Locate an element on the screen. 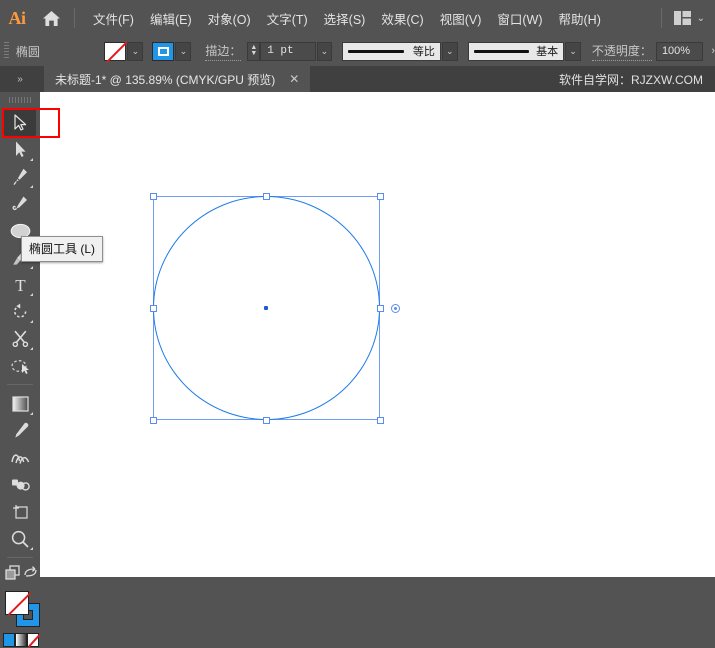 The width and height of the screenshot is (715, 648). shaper-tool-icon is located at coordinates (19, 366).